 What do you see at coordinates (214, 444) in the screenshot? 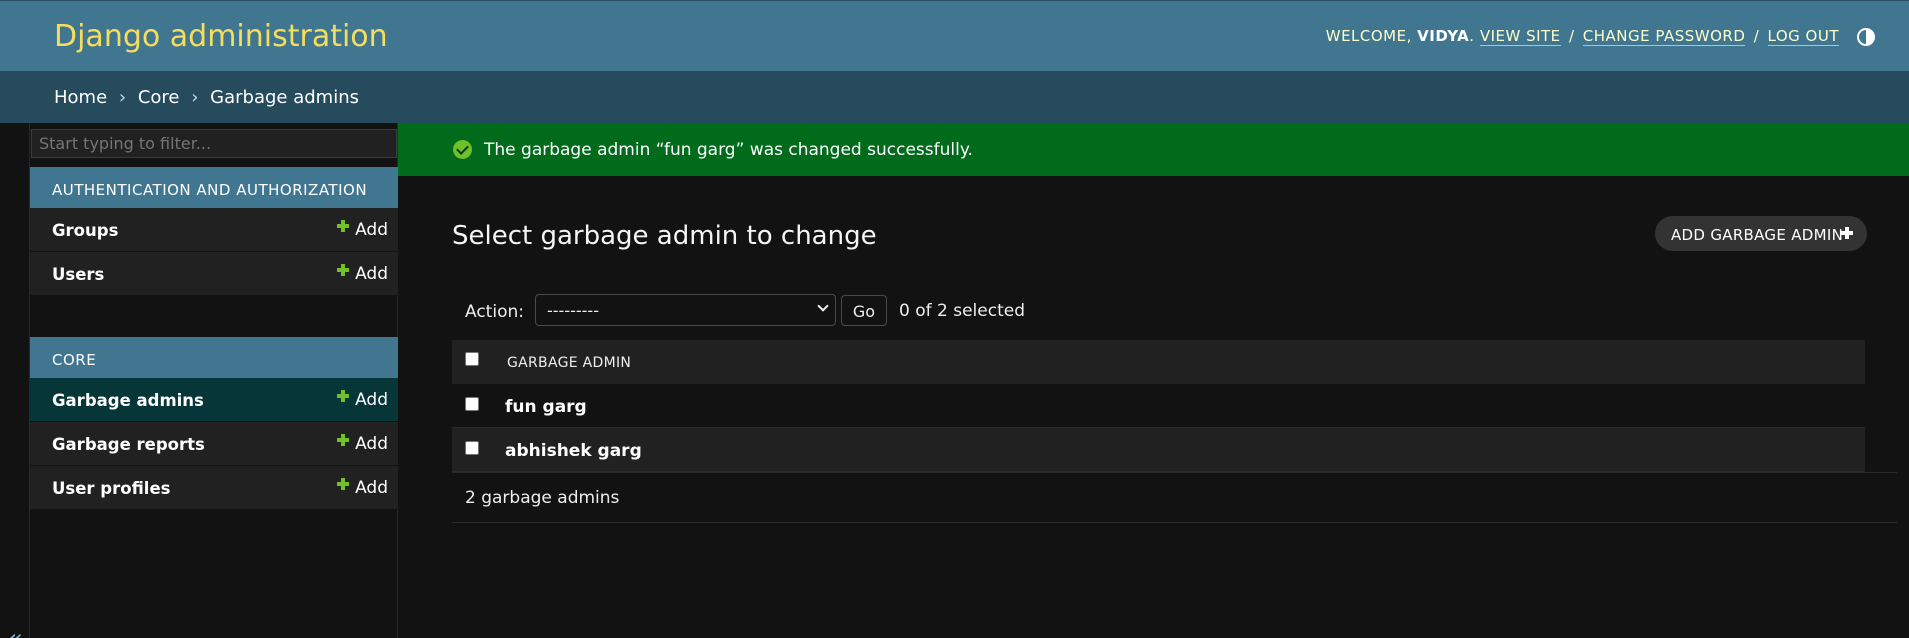
I see `sidebar-item-garbage-reports: Garbage reports Add` at bounding box center [214, 444].